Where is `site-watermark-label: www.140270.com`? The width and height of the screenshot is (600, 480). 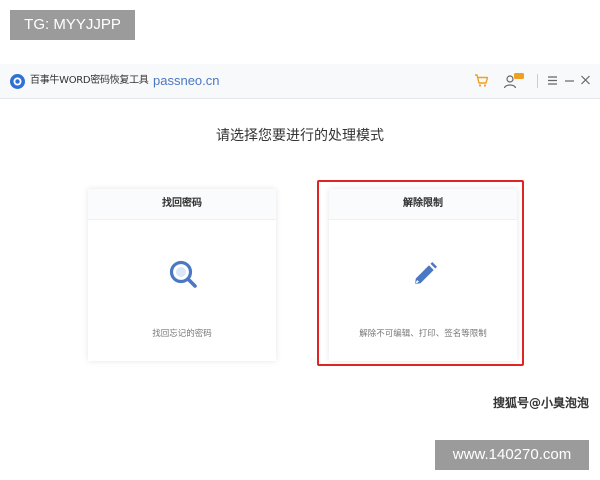
site-watermark-label: www.140270.com is located at coordinates (512, 455).